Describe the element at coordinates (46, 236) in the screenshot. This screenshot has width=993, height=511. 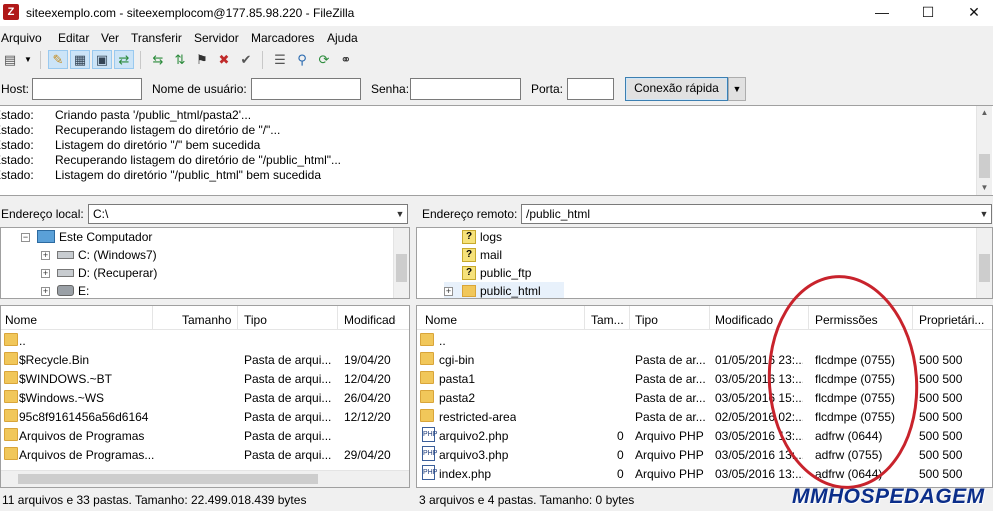
I see `computer-icon` at that location.